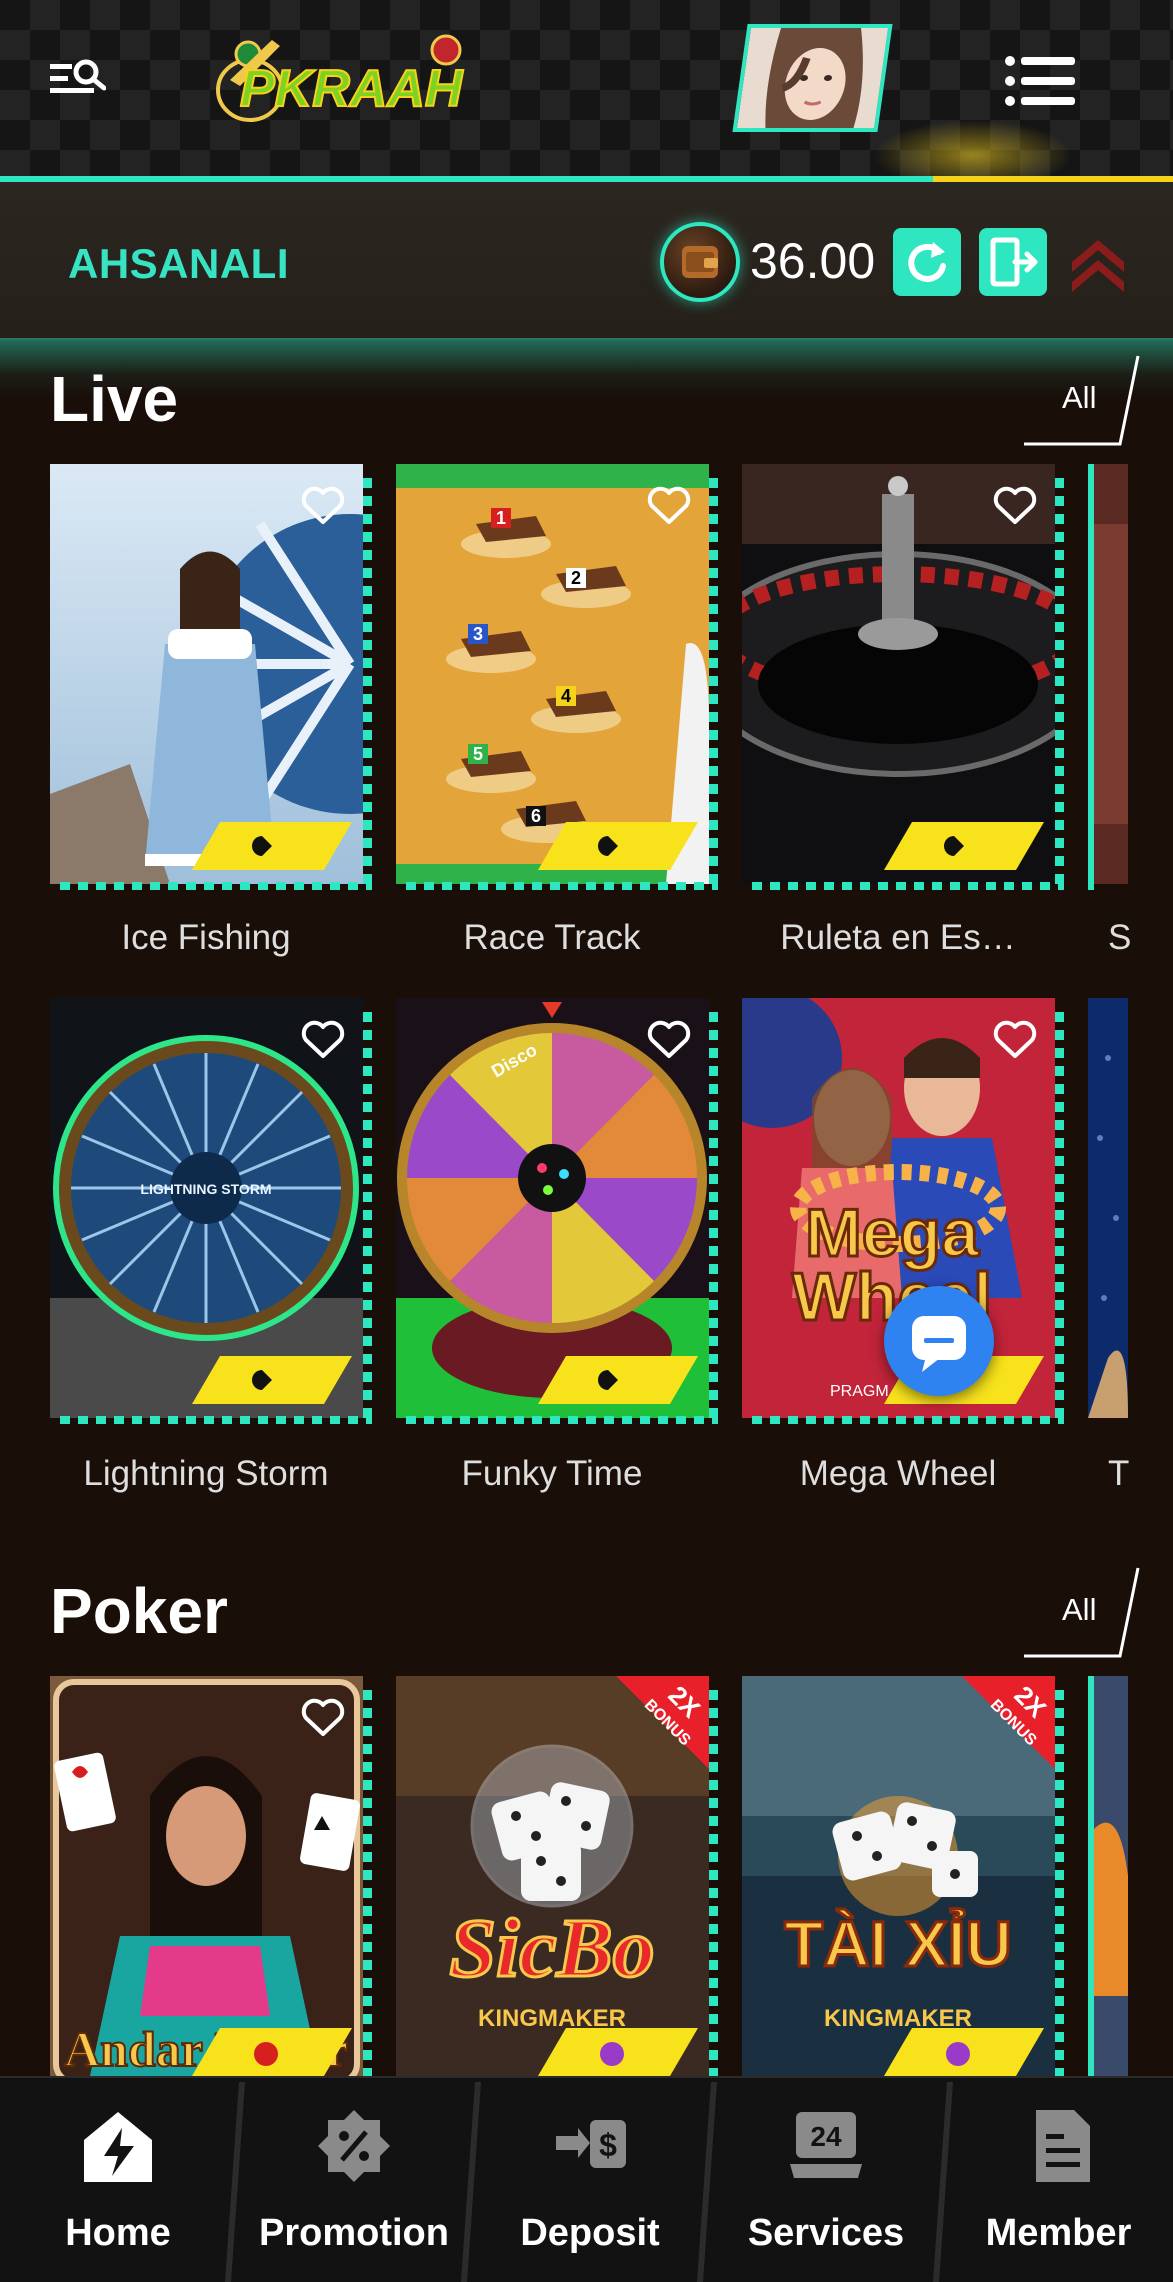 Image resolution: width=1173 pixels, height=2282 pixels. Describe the element at coordinates (552, 1473) in the screenshot. I see `game-name: Funky Time` at that location.